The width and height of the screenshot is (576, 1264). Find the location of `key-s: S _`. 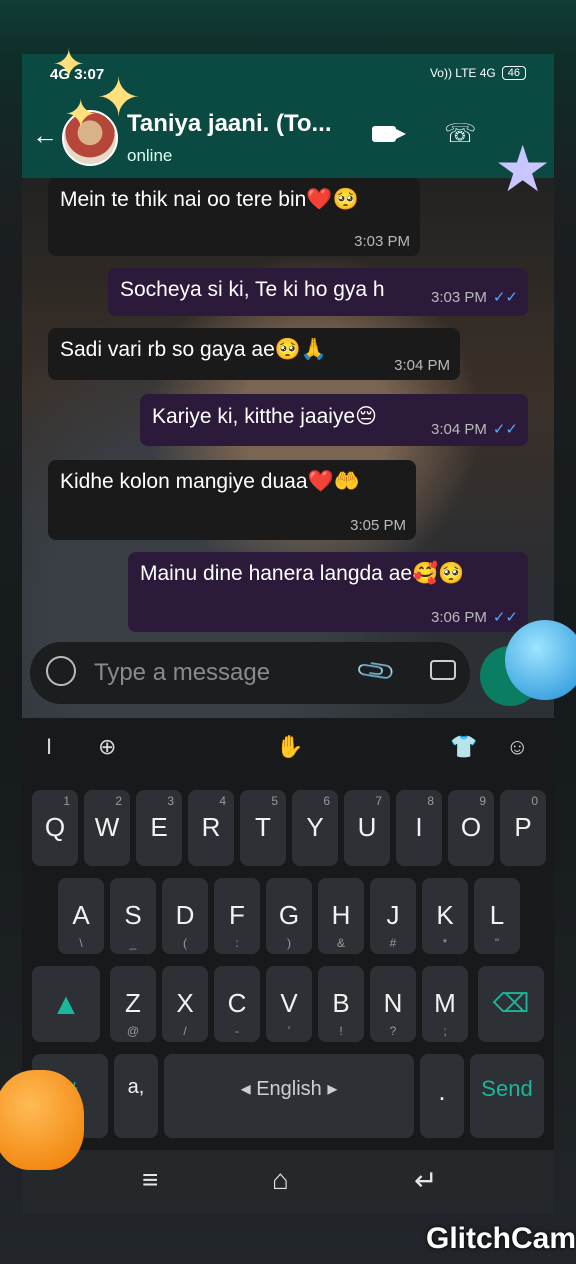

key-s: S _ is located at coordinates (133, 916).